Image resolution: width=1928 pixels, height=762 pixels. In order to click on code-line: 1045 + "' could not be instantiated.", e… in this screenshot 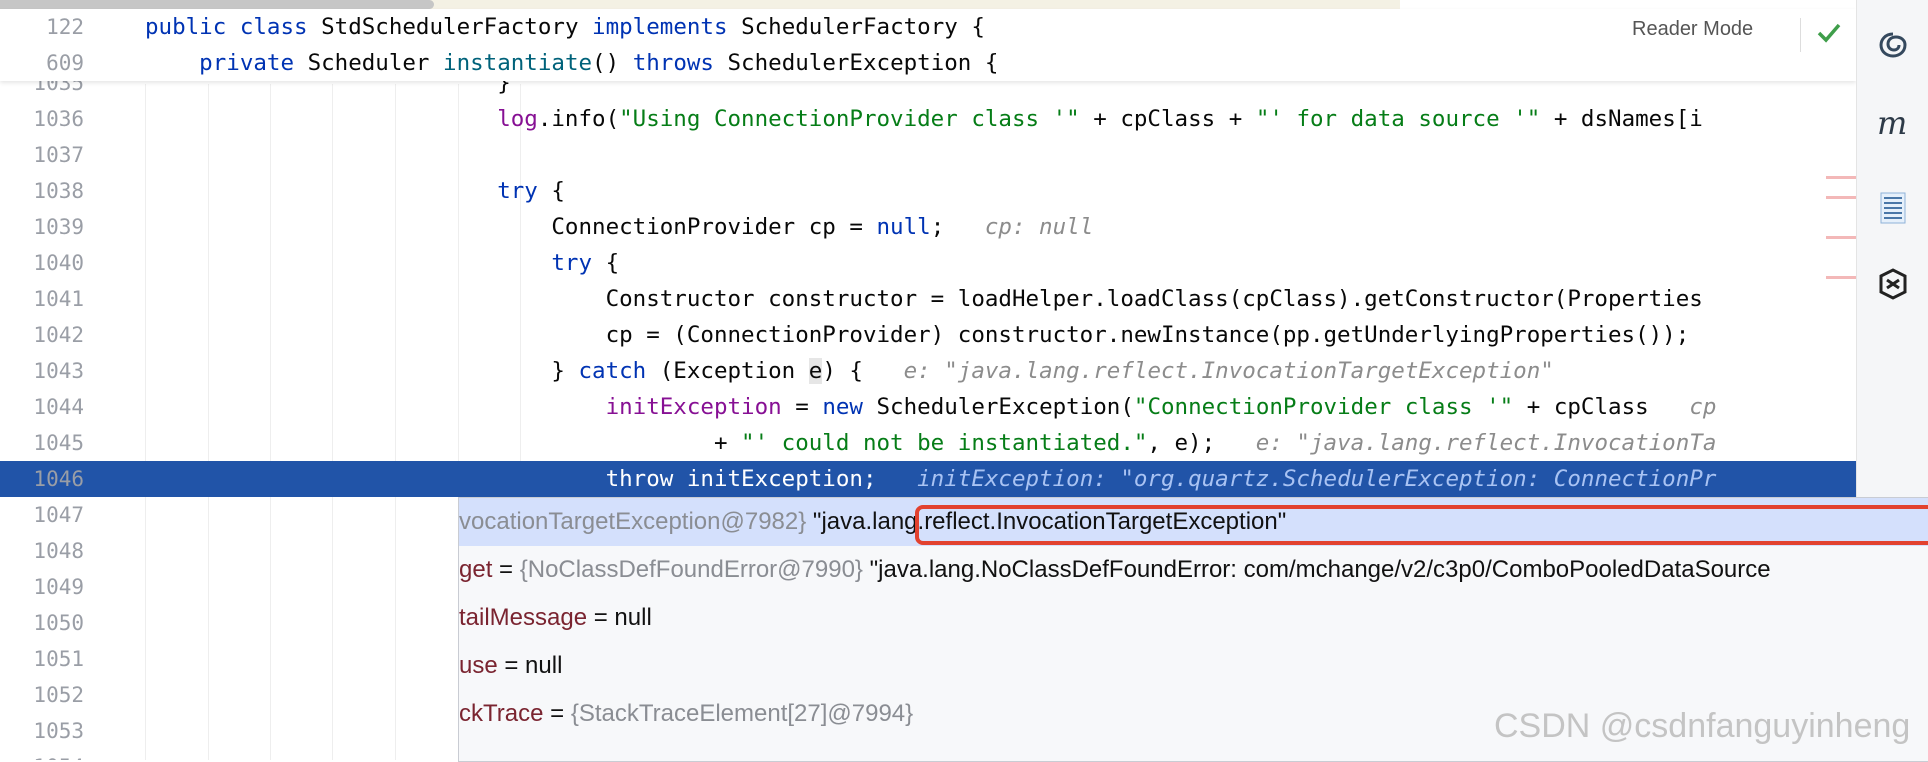, I will do `click(928, 443)`.